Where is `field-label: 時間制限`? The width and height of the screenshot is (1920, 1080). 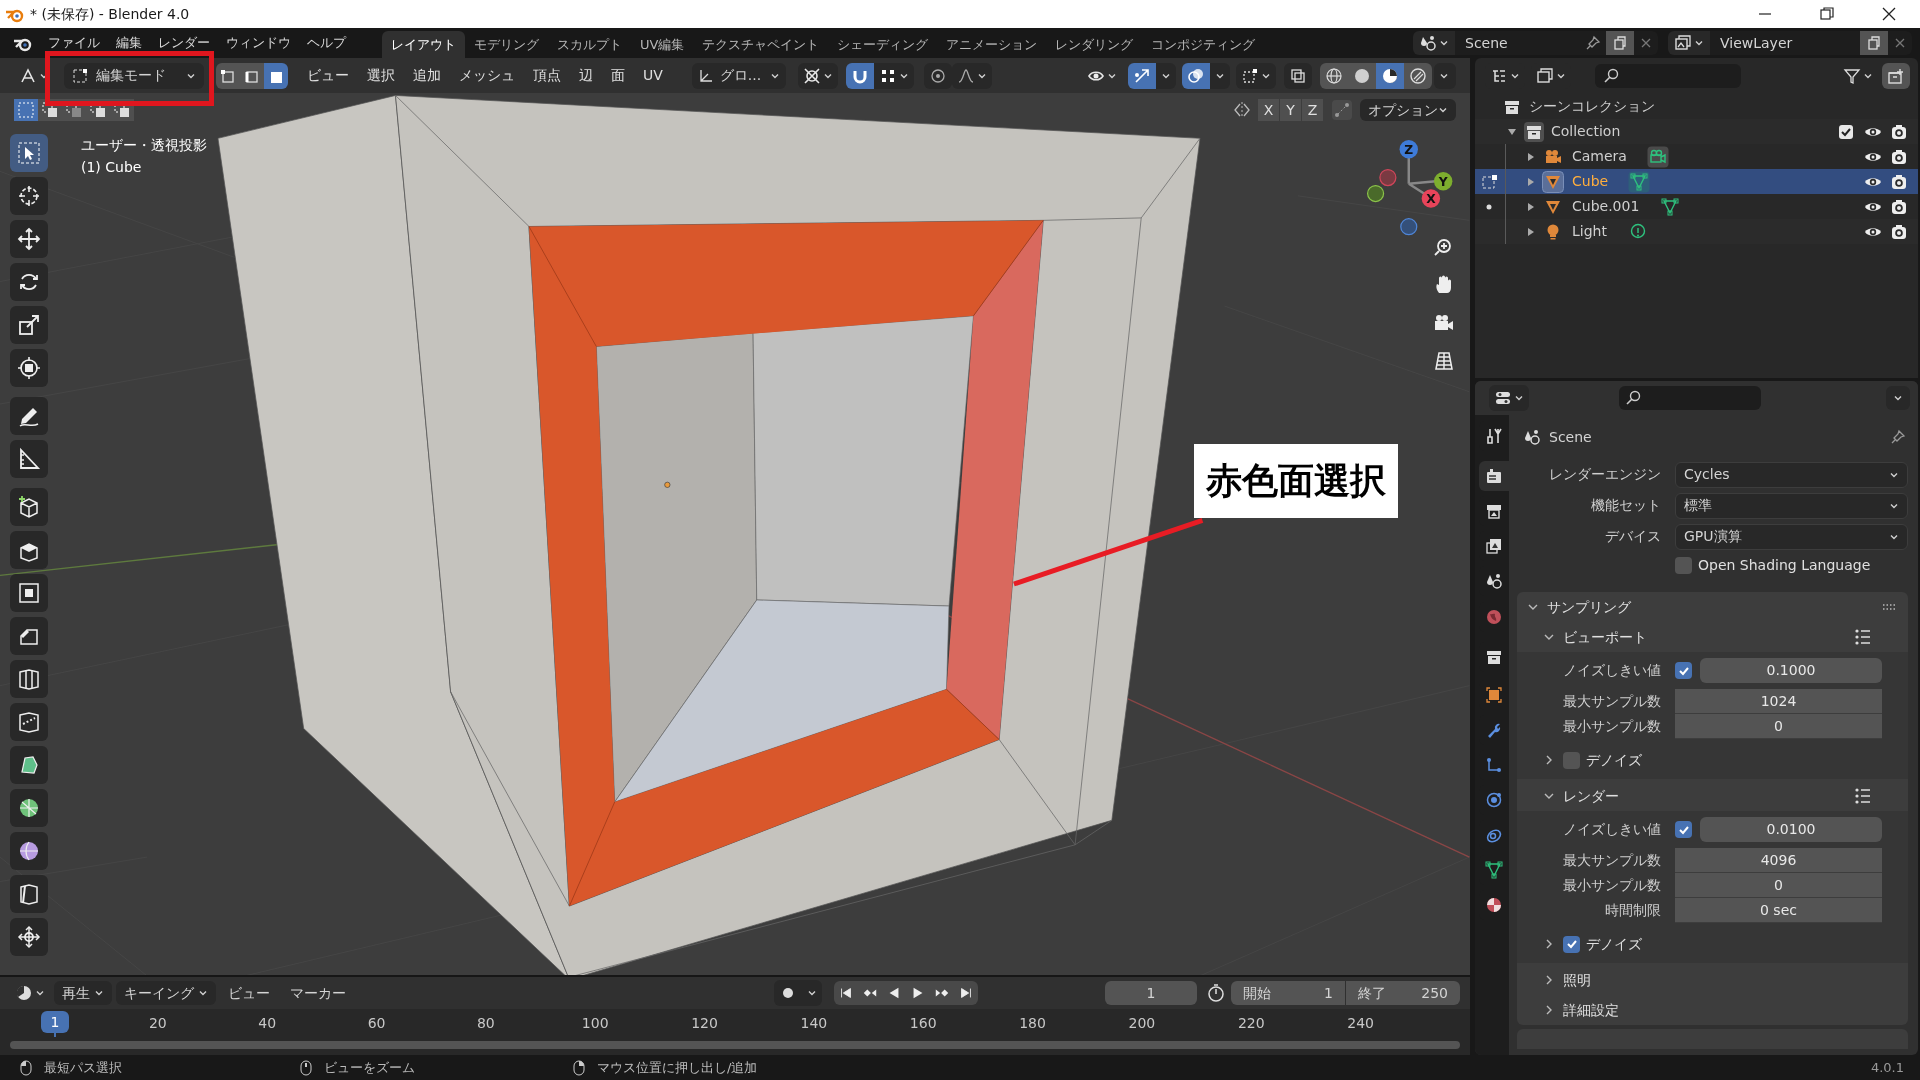 field-label: 時間制限 is located at coordinates (1633, 910).